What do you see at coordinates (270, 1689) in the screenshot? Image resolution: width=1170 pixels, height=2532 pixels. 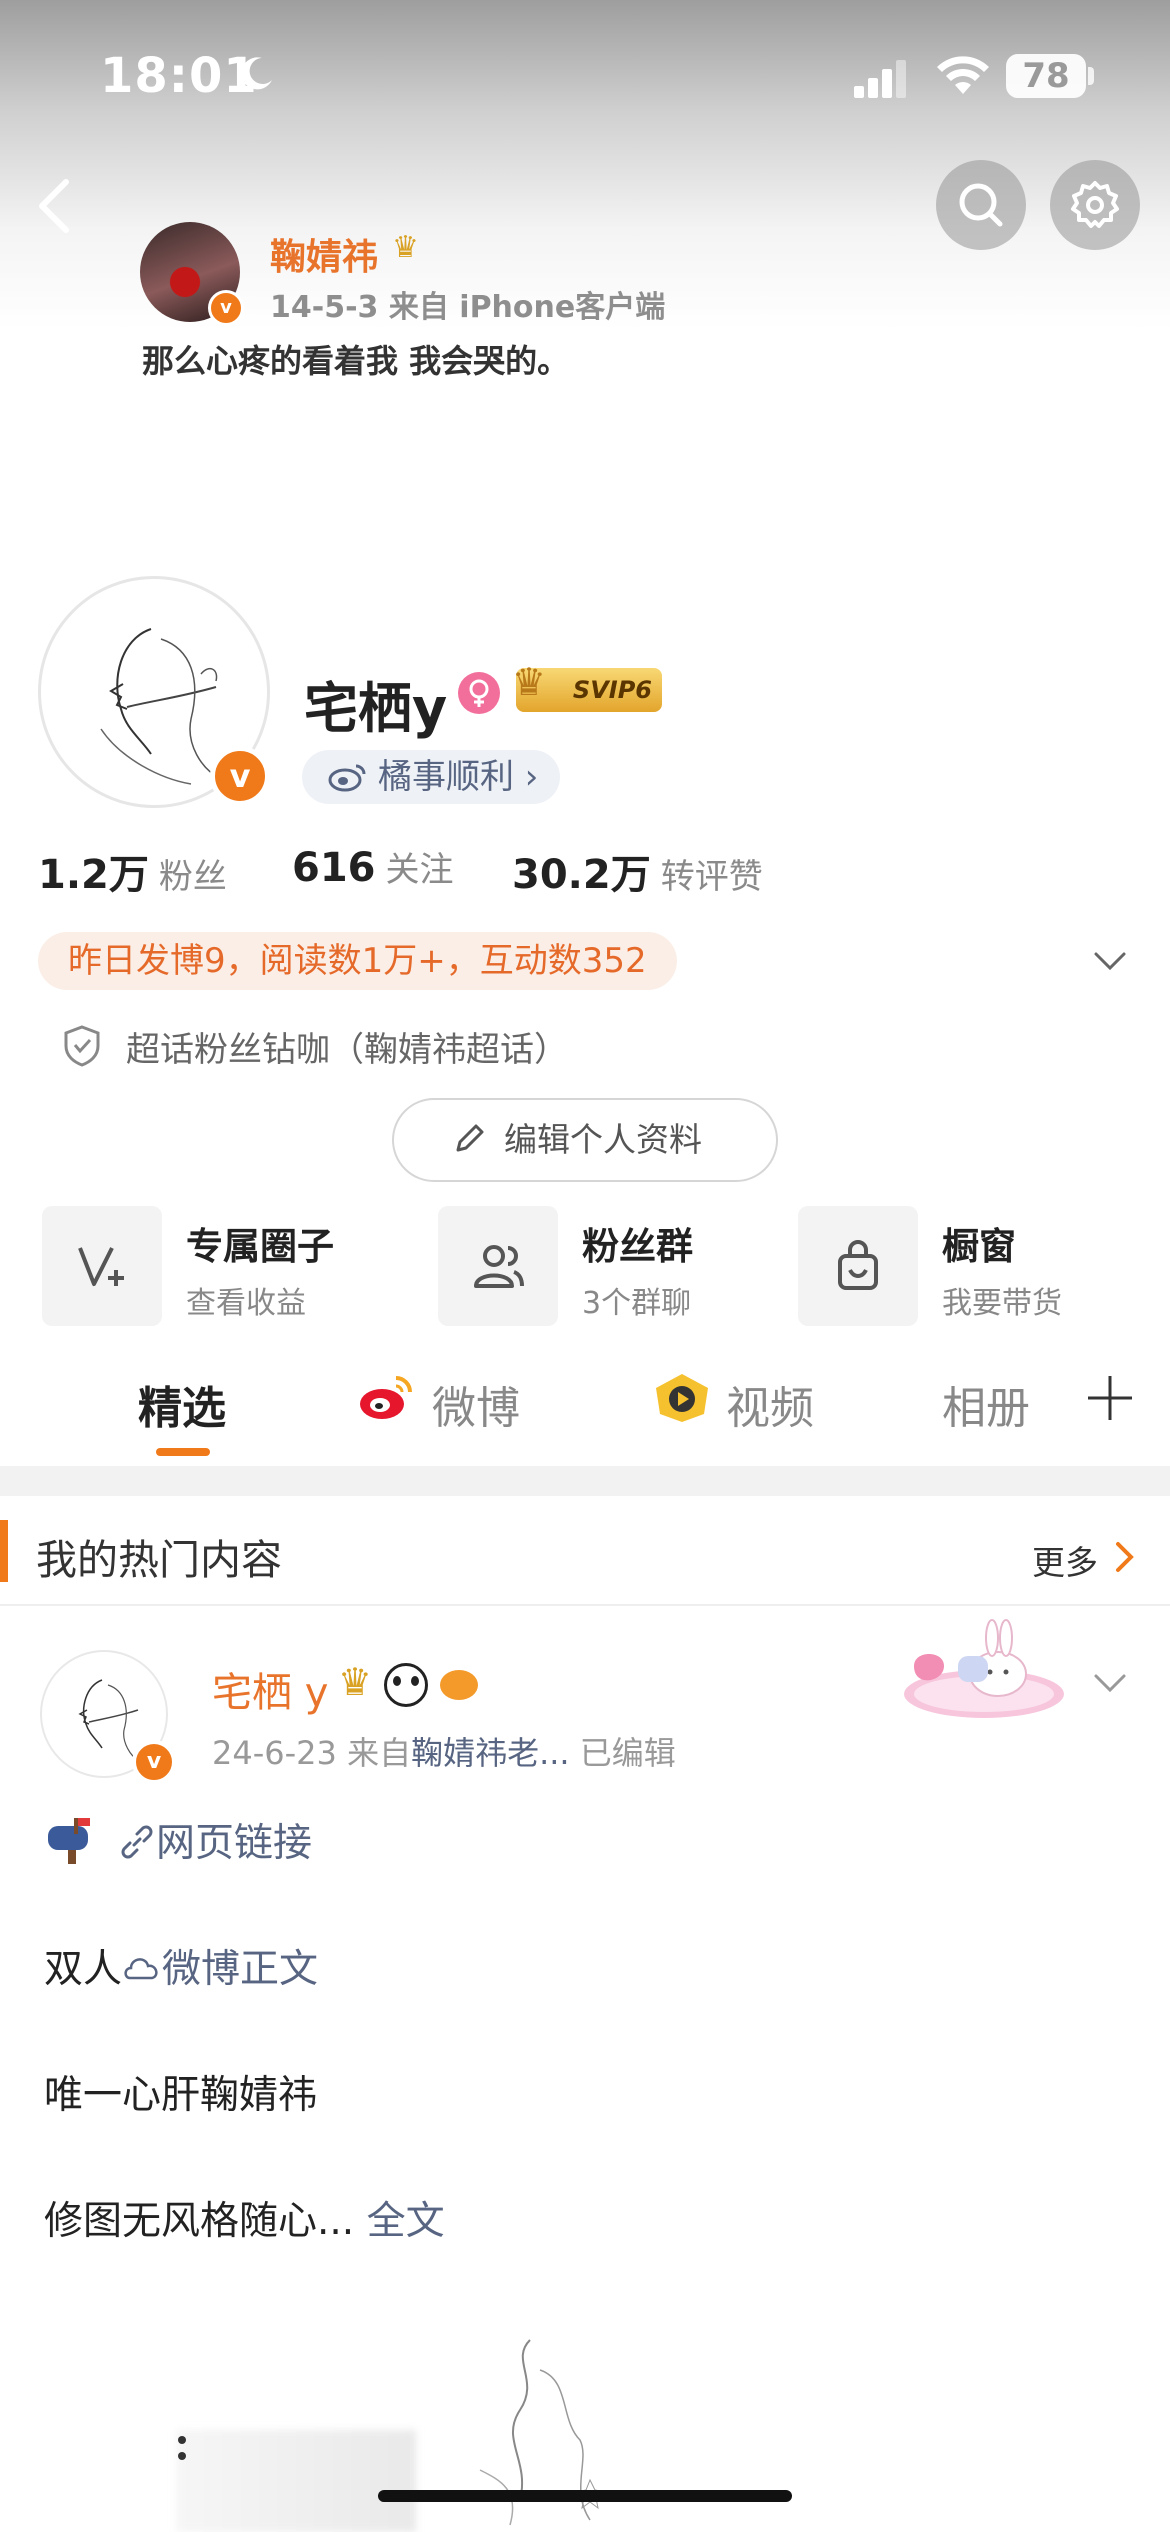 I see `post-author-name: 宅栖 y` at bounding box center [270, 1689].